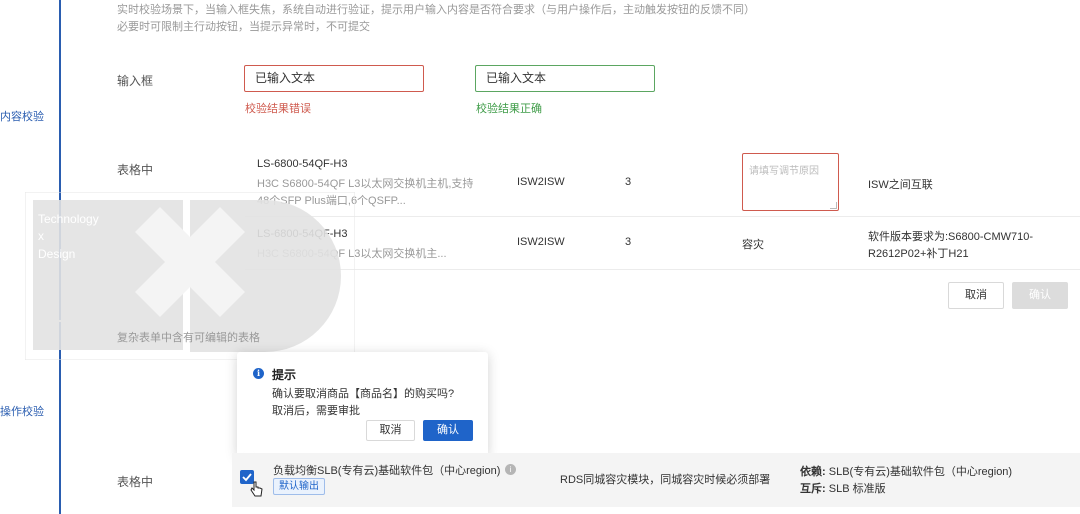  I want to click on cell-remark: ISW之间互联, so click(900, 185).